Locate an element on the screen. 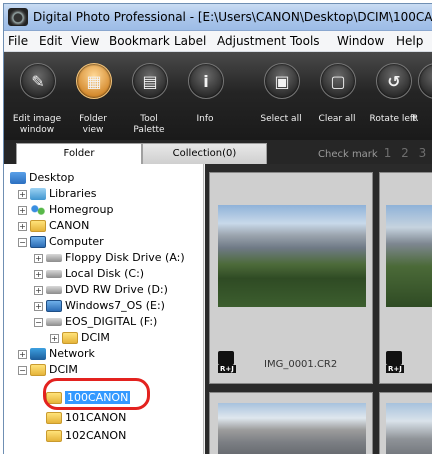 This screenshot has height=454, width=432. check-mark-filter: Check mark 1 2 3 4 is located at coordinates (375, 153).